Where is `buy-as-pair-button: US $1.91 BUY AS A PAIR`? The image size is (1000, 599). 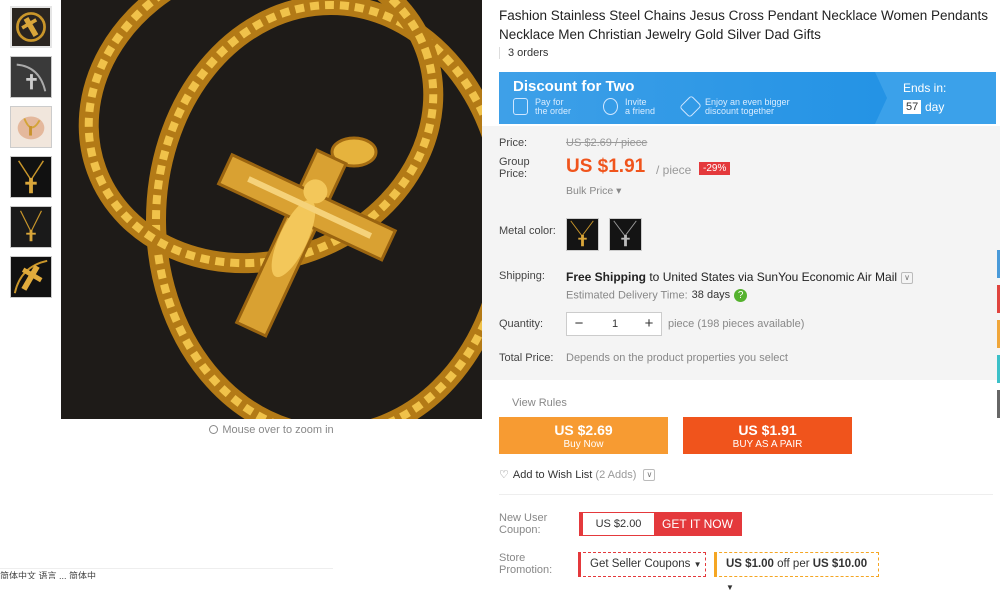 buy-as-pair-button: US $1.91 BUY AS A PAIR is located at coordinates (767, 435).